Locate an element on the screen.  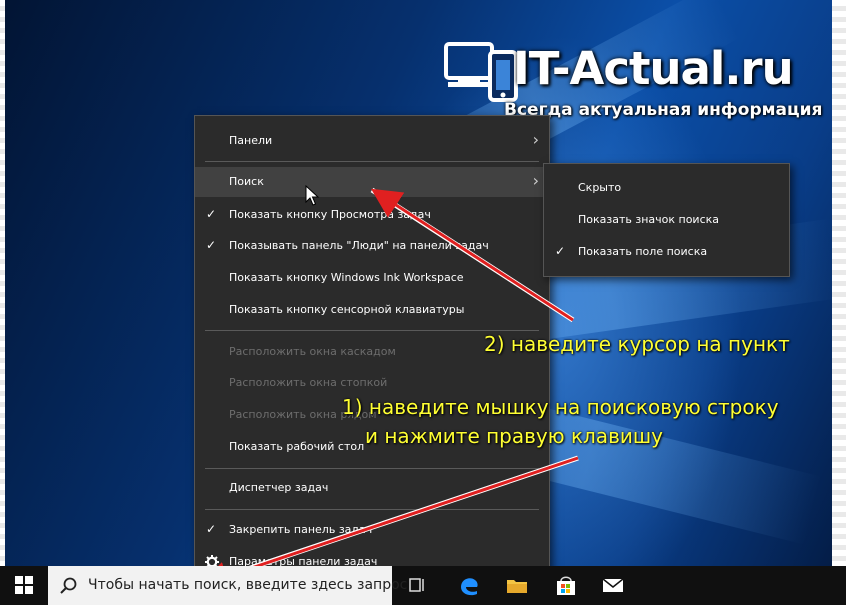
search-placeholder: Чтобы начать поиск, введите здесь запрос is located at coordinates (248, 585).